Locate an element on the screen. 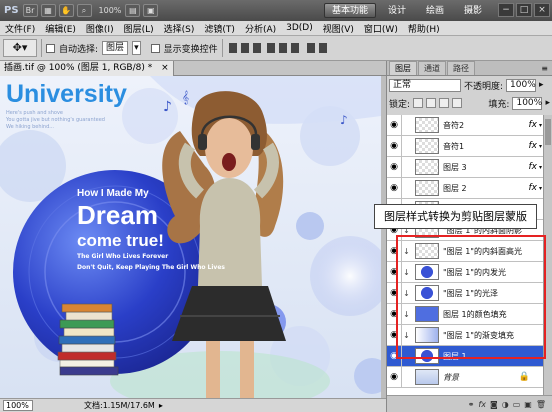  fill-label: 填充: is located at coordinates (499, 104).